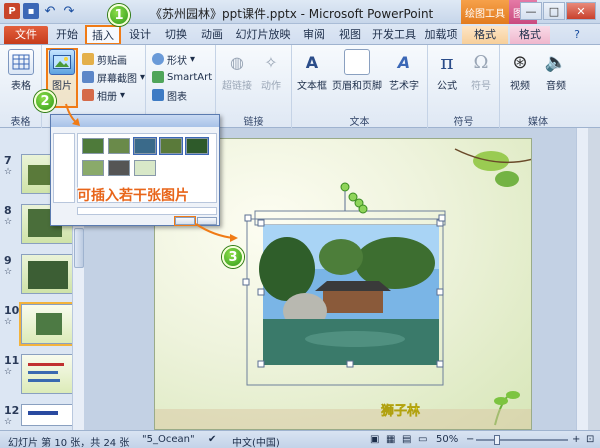 The image size is (600, 448). What do you see at coordinates (581, 11) in the screenshot?
I see `close-button: ✕` at bounding box center [581, 11].